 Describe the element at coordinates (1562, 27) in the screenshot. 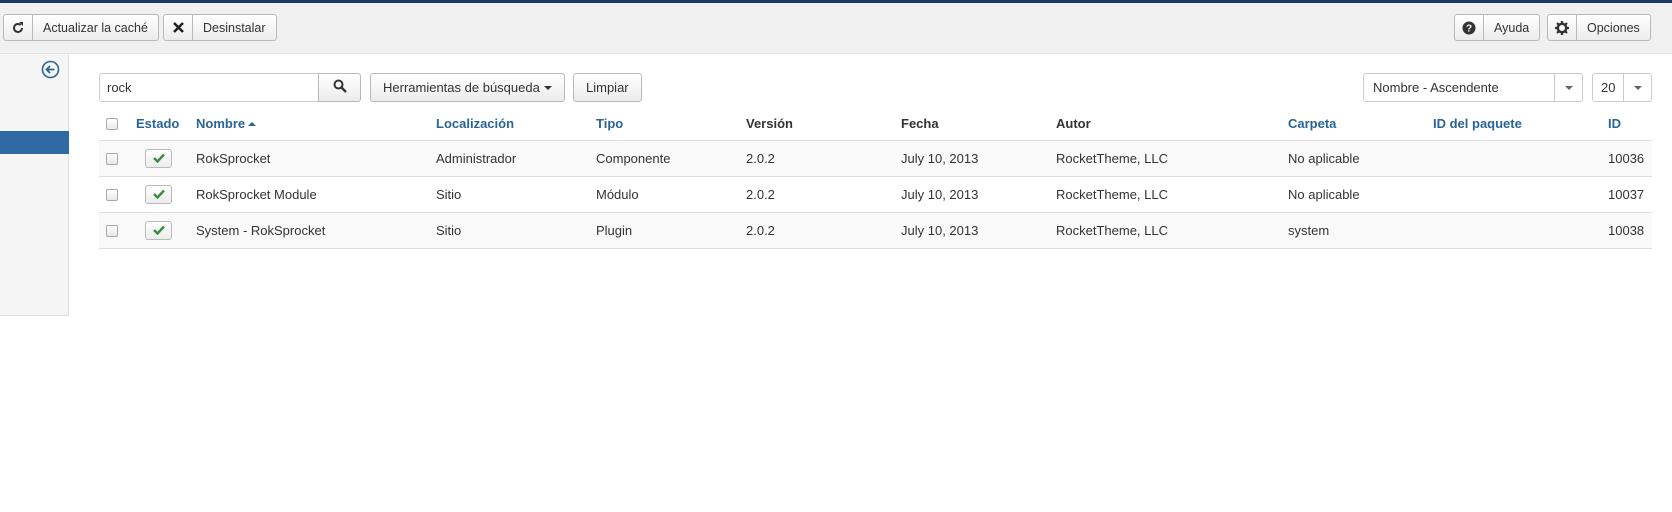

I see `gear-icon` at that location.